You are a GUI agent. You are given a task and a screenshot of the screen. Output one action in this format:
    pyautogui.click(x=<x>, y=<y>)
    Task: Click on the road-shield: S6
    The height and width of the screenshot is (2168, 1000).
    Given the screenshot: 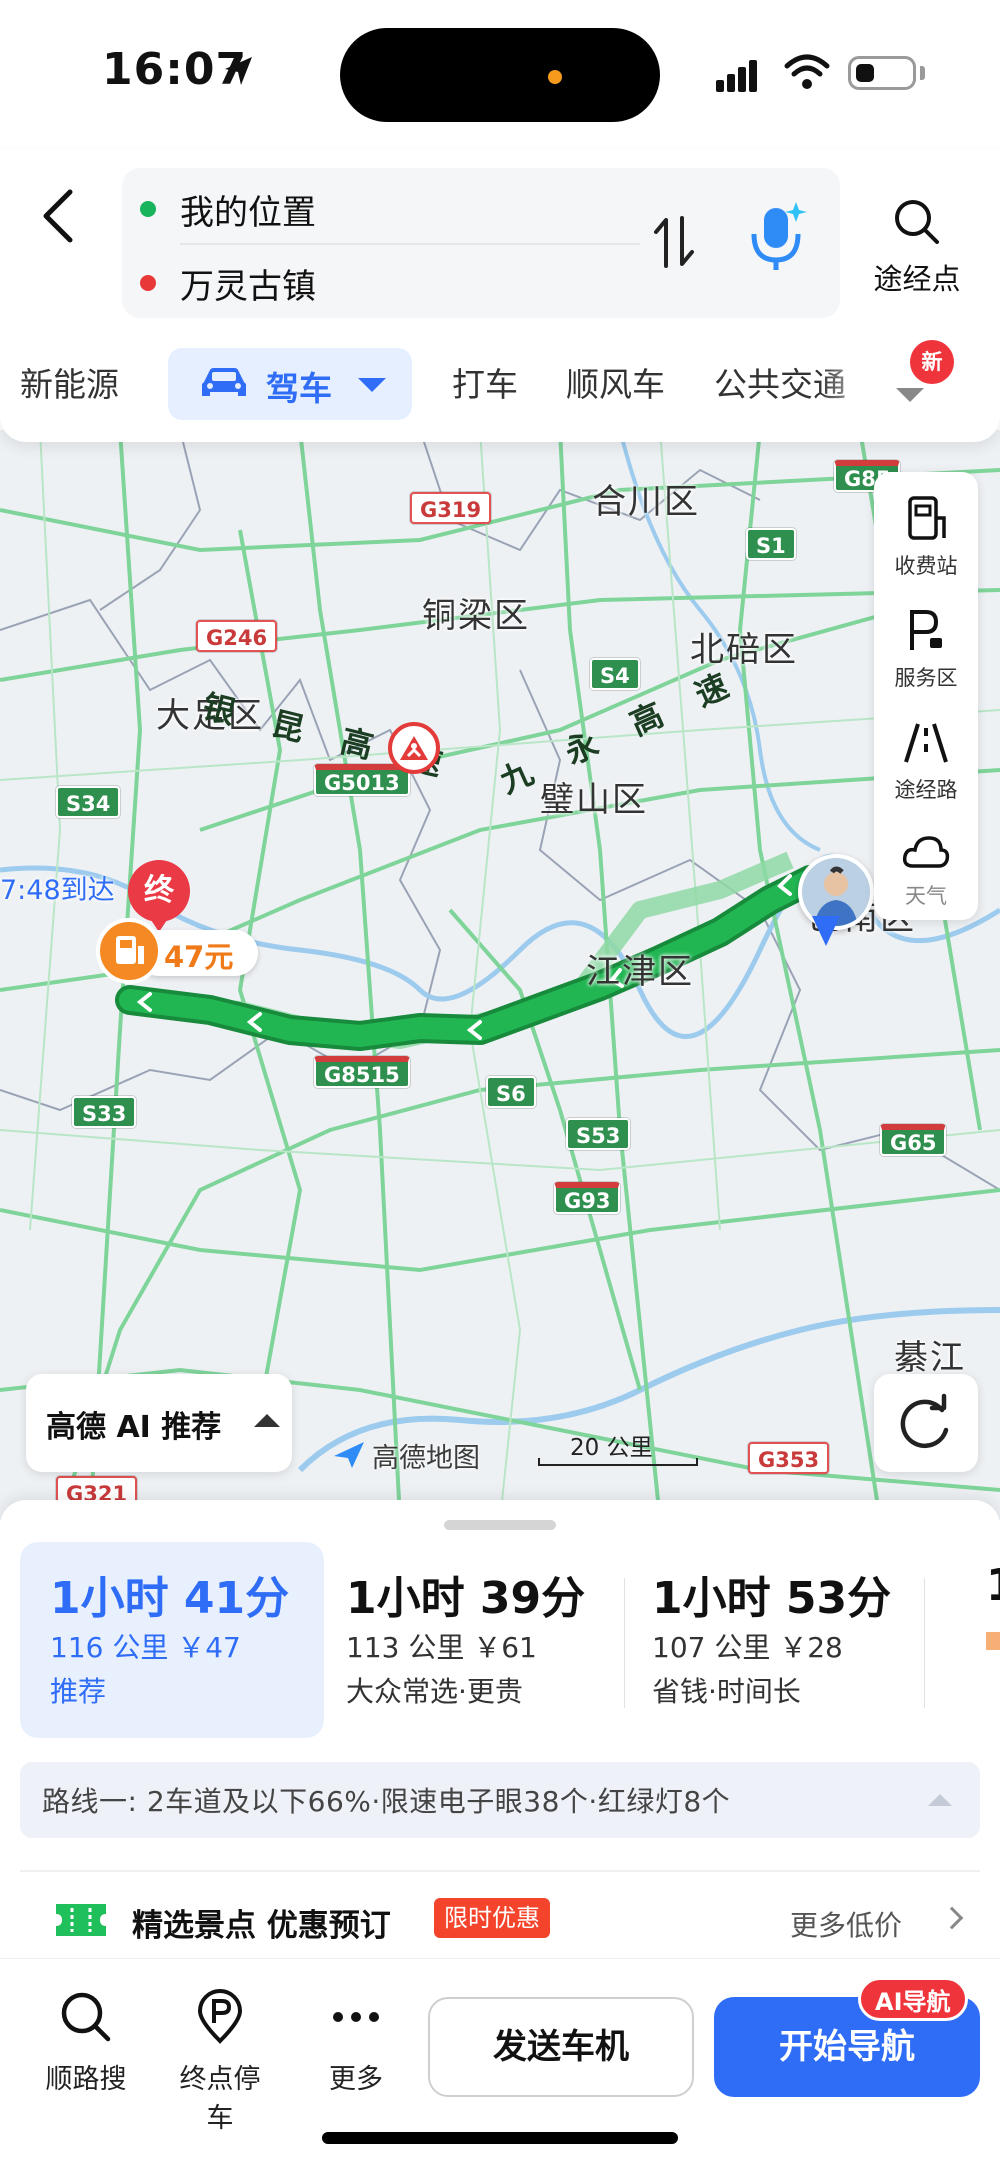 What is the action you would take?
    pyautogui.click(x=511, y=1092)
    